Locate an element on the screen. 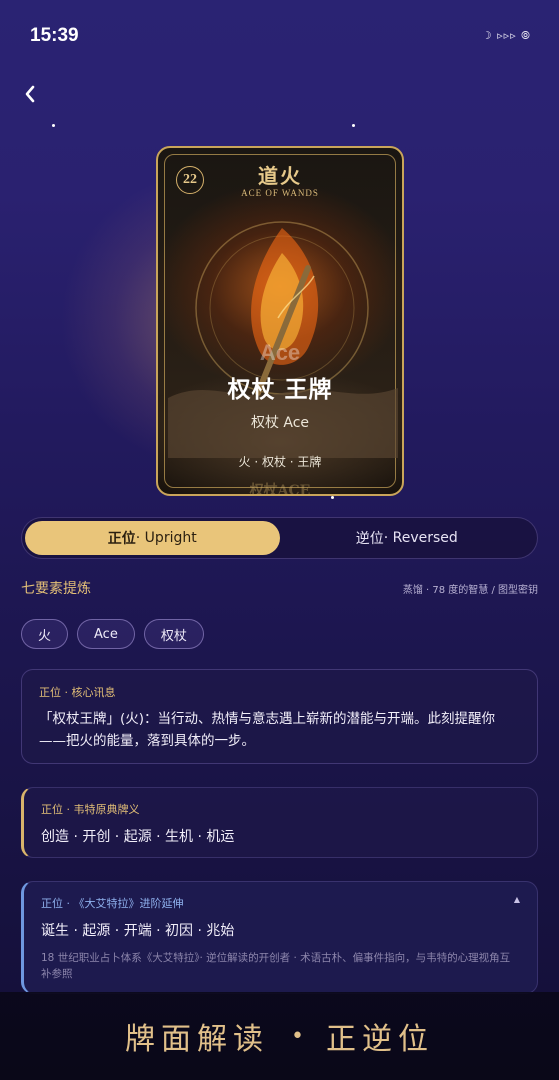 The width and height of the screenshot is (559, 1080). card-title-cn: 道火 is located at coordinates (280, 176).